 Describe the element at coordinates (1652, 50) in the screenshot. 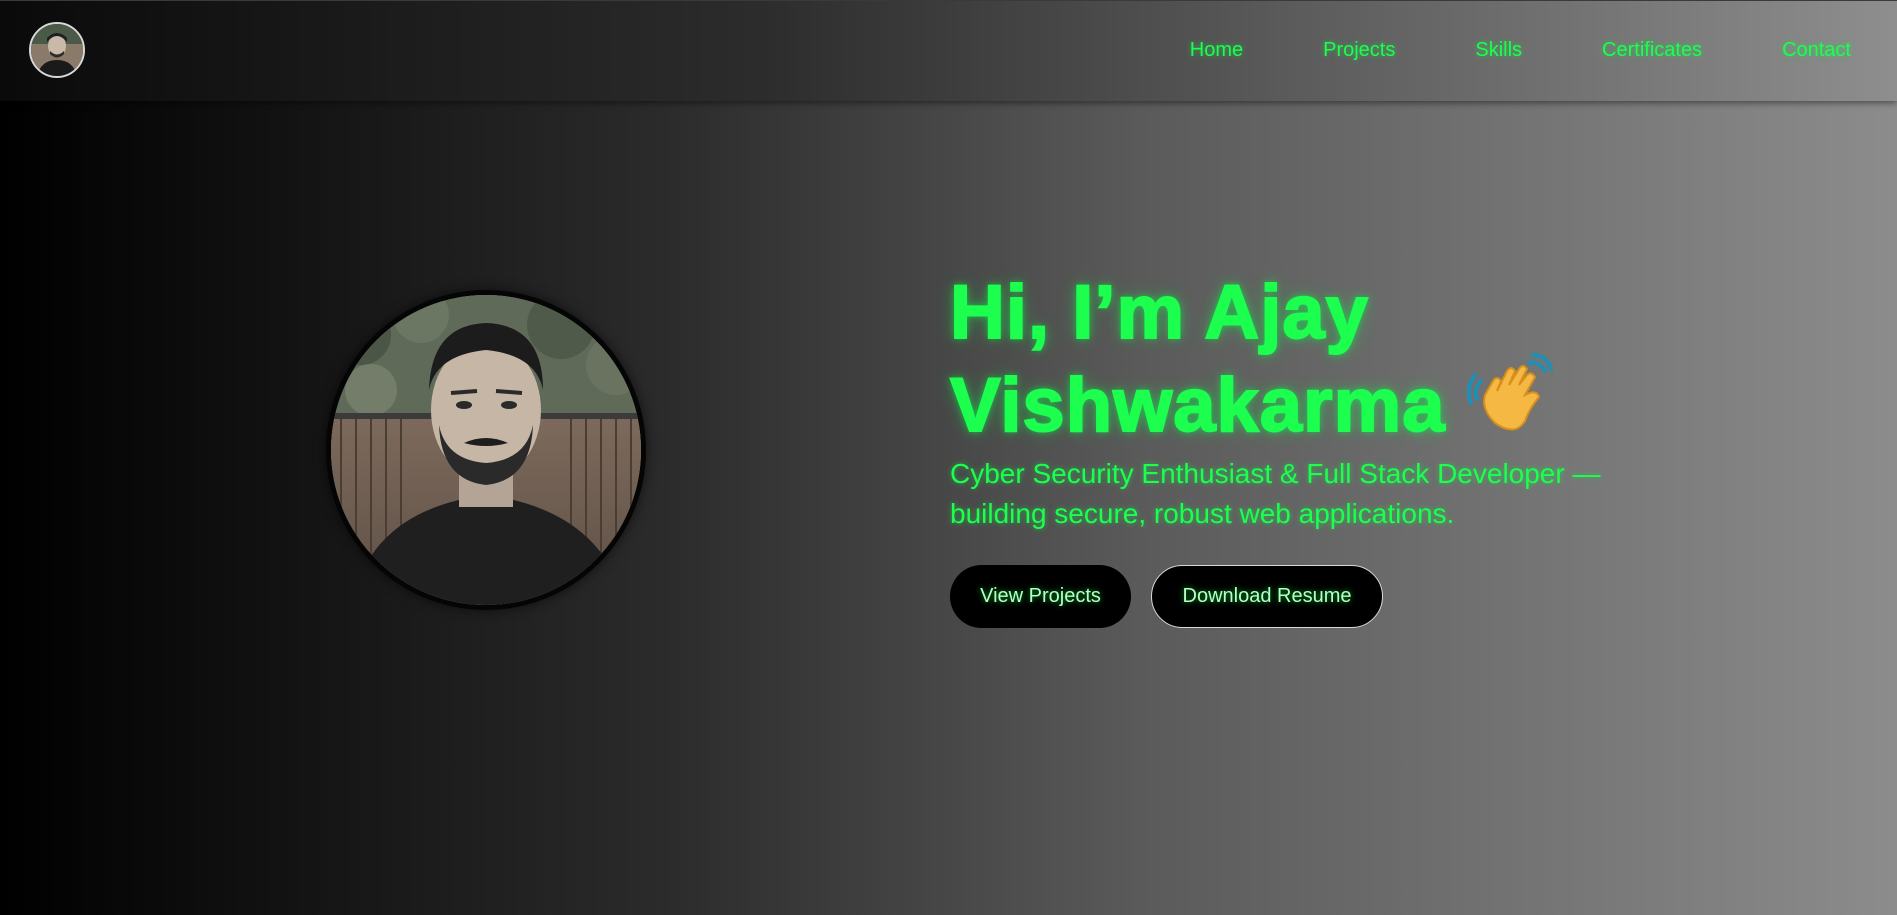

I see `nav-link-certificates: Certificates` at that location.